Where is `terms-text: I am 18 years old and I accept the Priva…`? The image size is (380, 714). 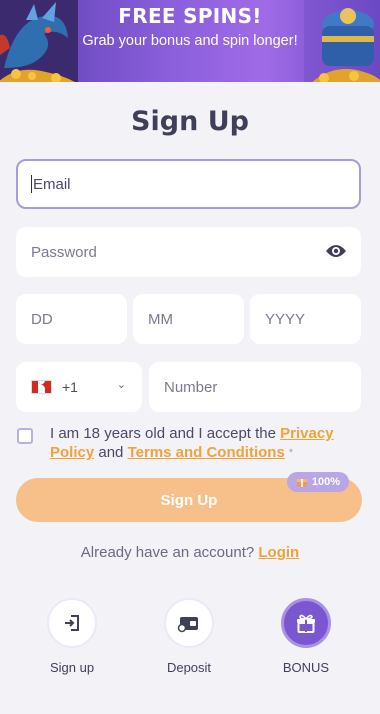 terms-text: I am 18 years old and I accept the Priva… is located at coordinates (200, 443).